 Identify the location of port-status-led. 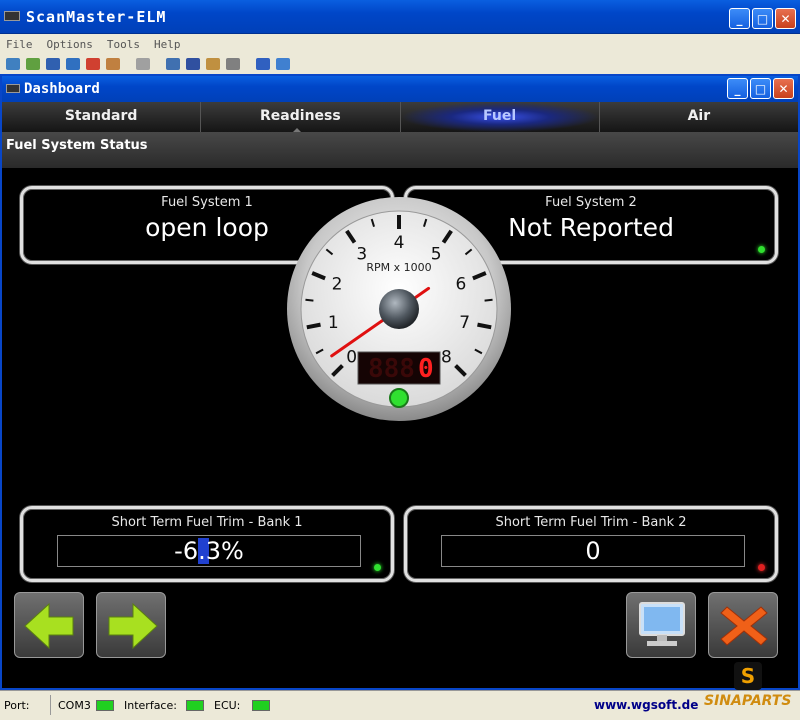
(105, 705).